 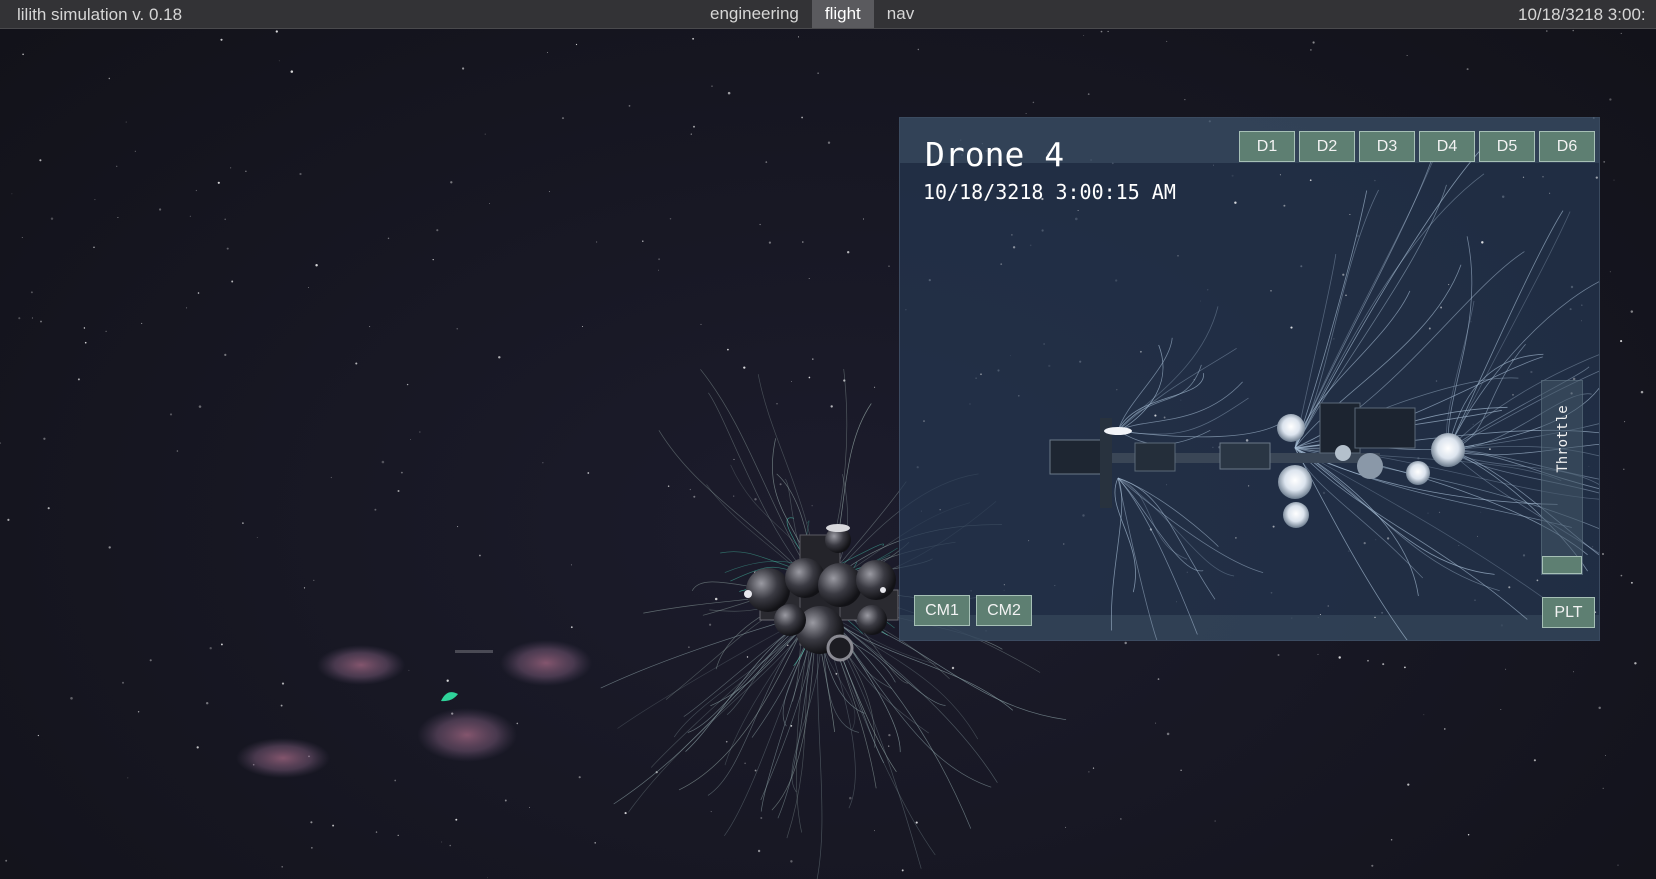 I want to click on tab-engineering: engineering, so click(x=754, y=14).